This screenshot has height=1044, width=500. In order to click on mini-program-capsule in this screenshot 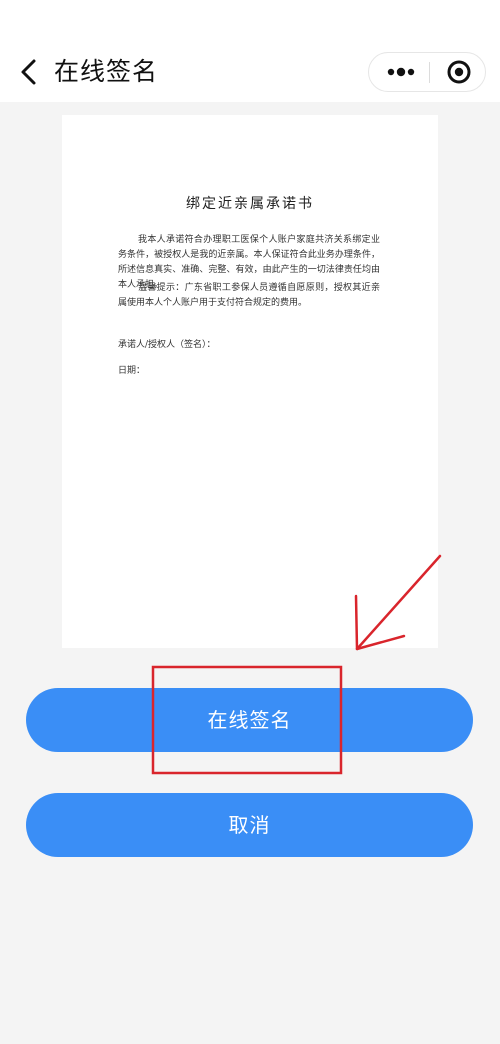, I will do `click(427, 72)`.